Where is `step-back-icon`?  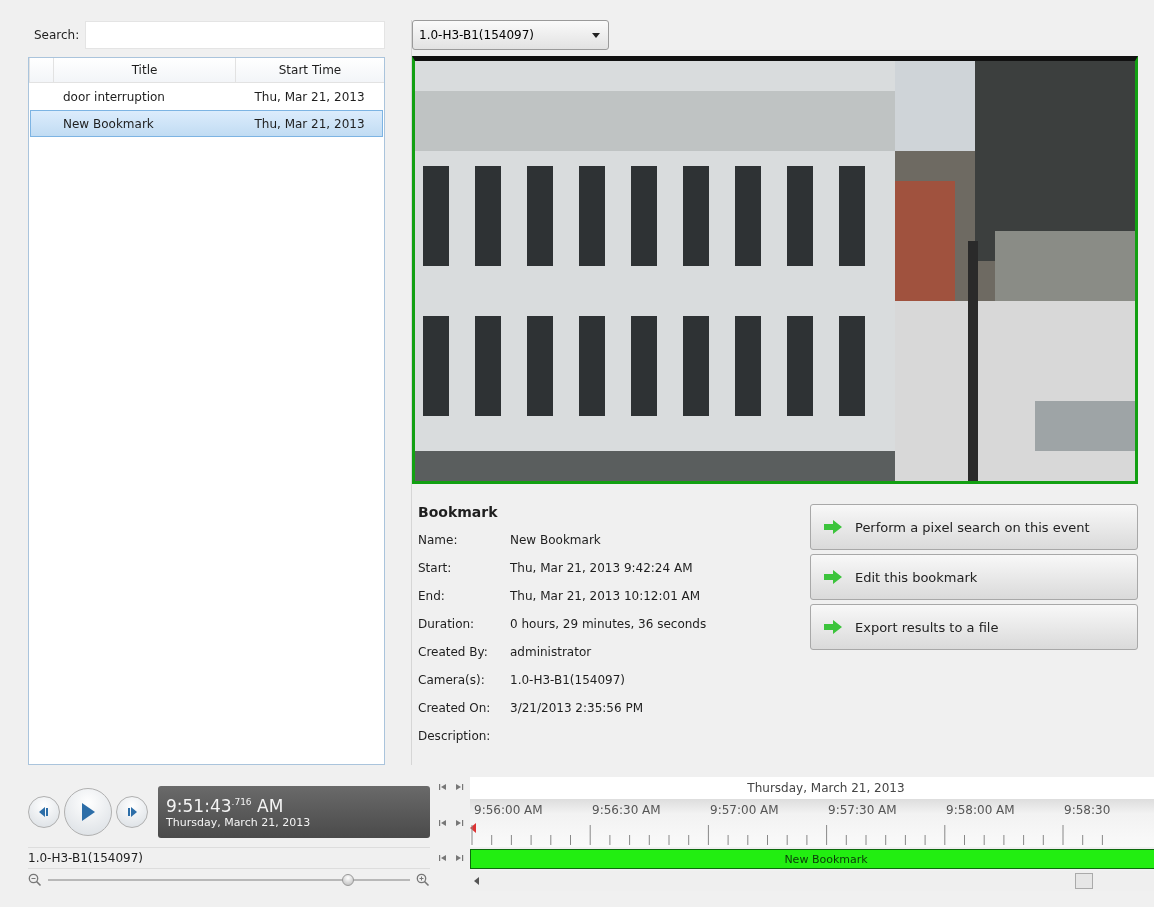 step-back-icon is located at coordinates (44, 812).